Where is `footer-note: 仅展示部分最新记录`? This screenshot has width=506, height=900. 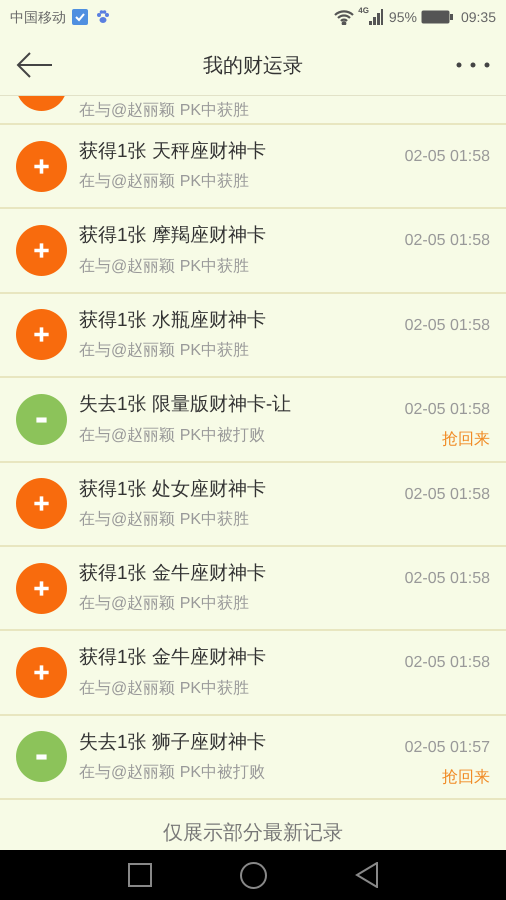
footer-note: 仅展示部分最新记录 is located at coordinates (253, 833).